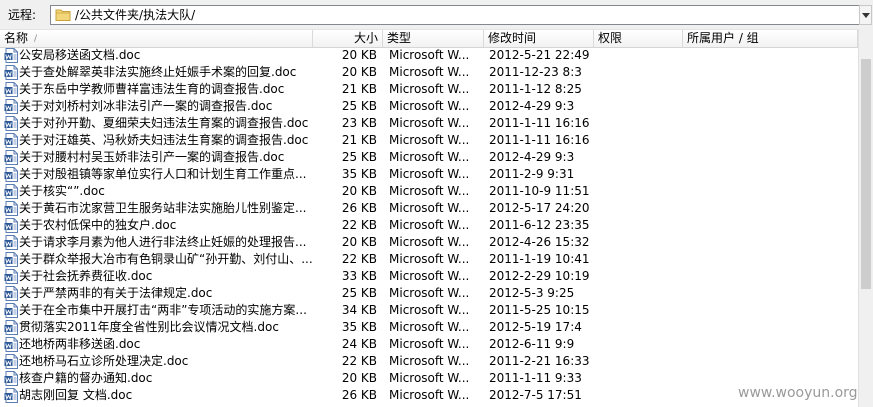  What do you see at coordinates (156, 38) in the screenshot?
I see `column-header-name: 名称 /` at bounding box center [156, 38].